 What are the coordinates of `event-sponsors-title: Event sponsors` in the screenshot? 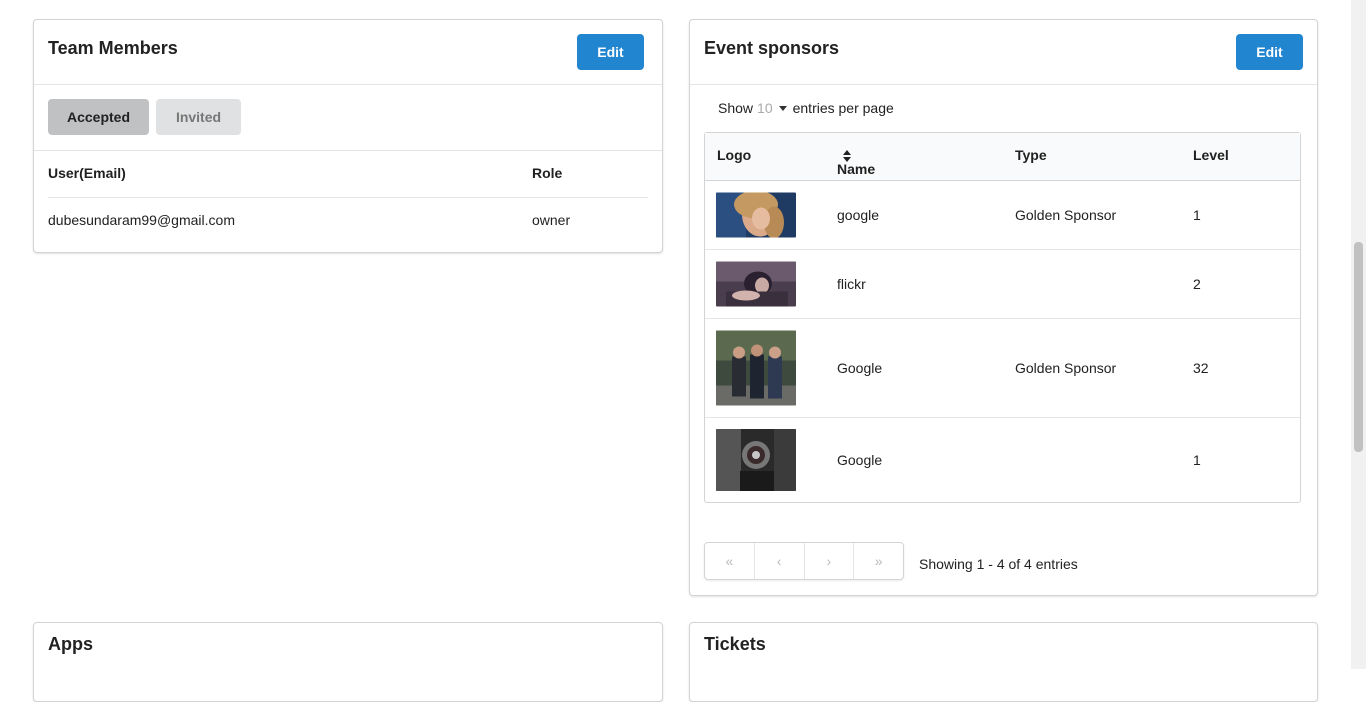 It's located at (772, 48).